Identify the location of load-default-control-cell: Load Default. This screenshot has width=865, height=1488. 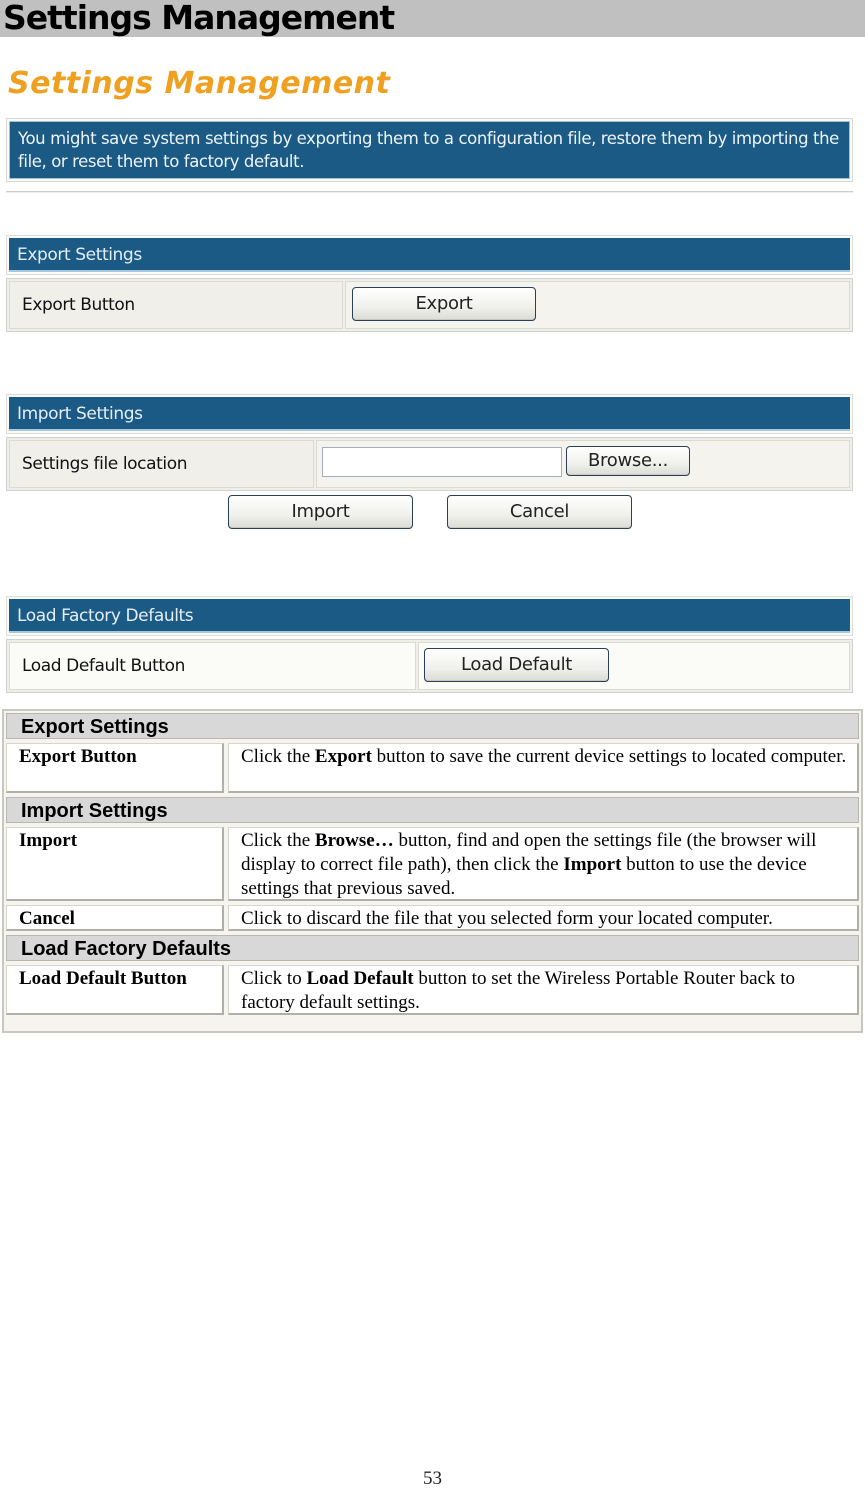
(634, 666).